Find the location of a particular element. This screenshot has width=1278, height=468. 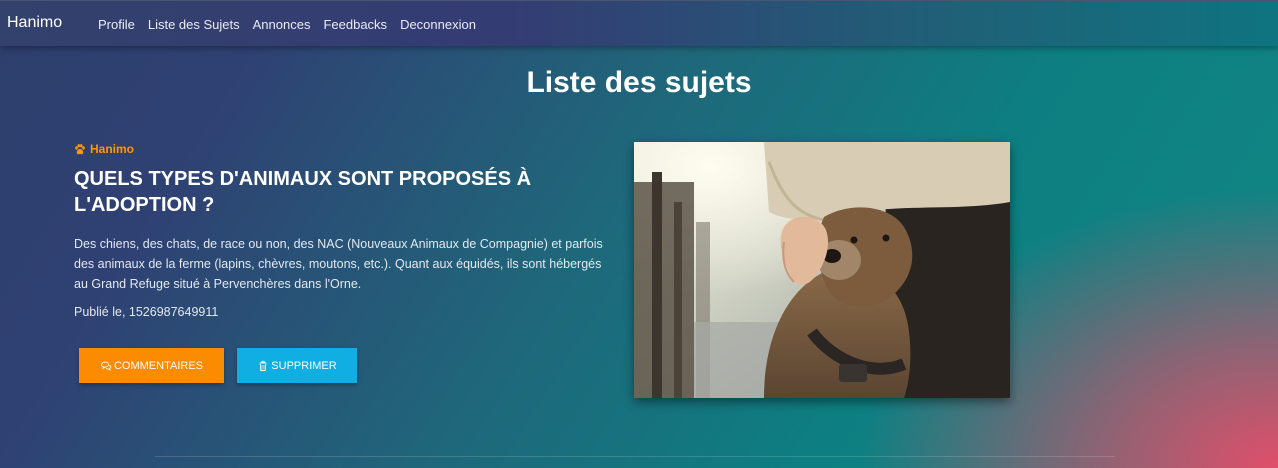

published-date: Publié le, 1526987649911 is located at coordinates (146, 312).